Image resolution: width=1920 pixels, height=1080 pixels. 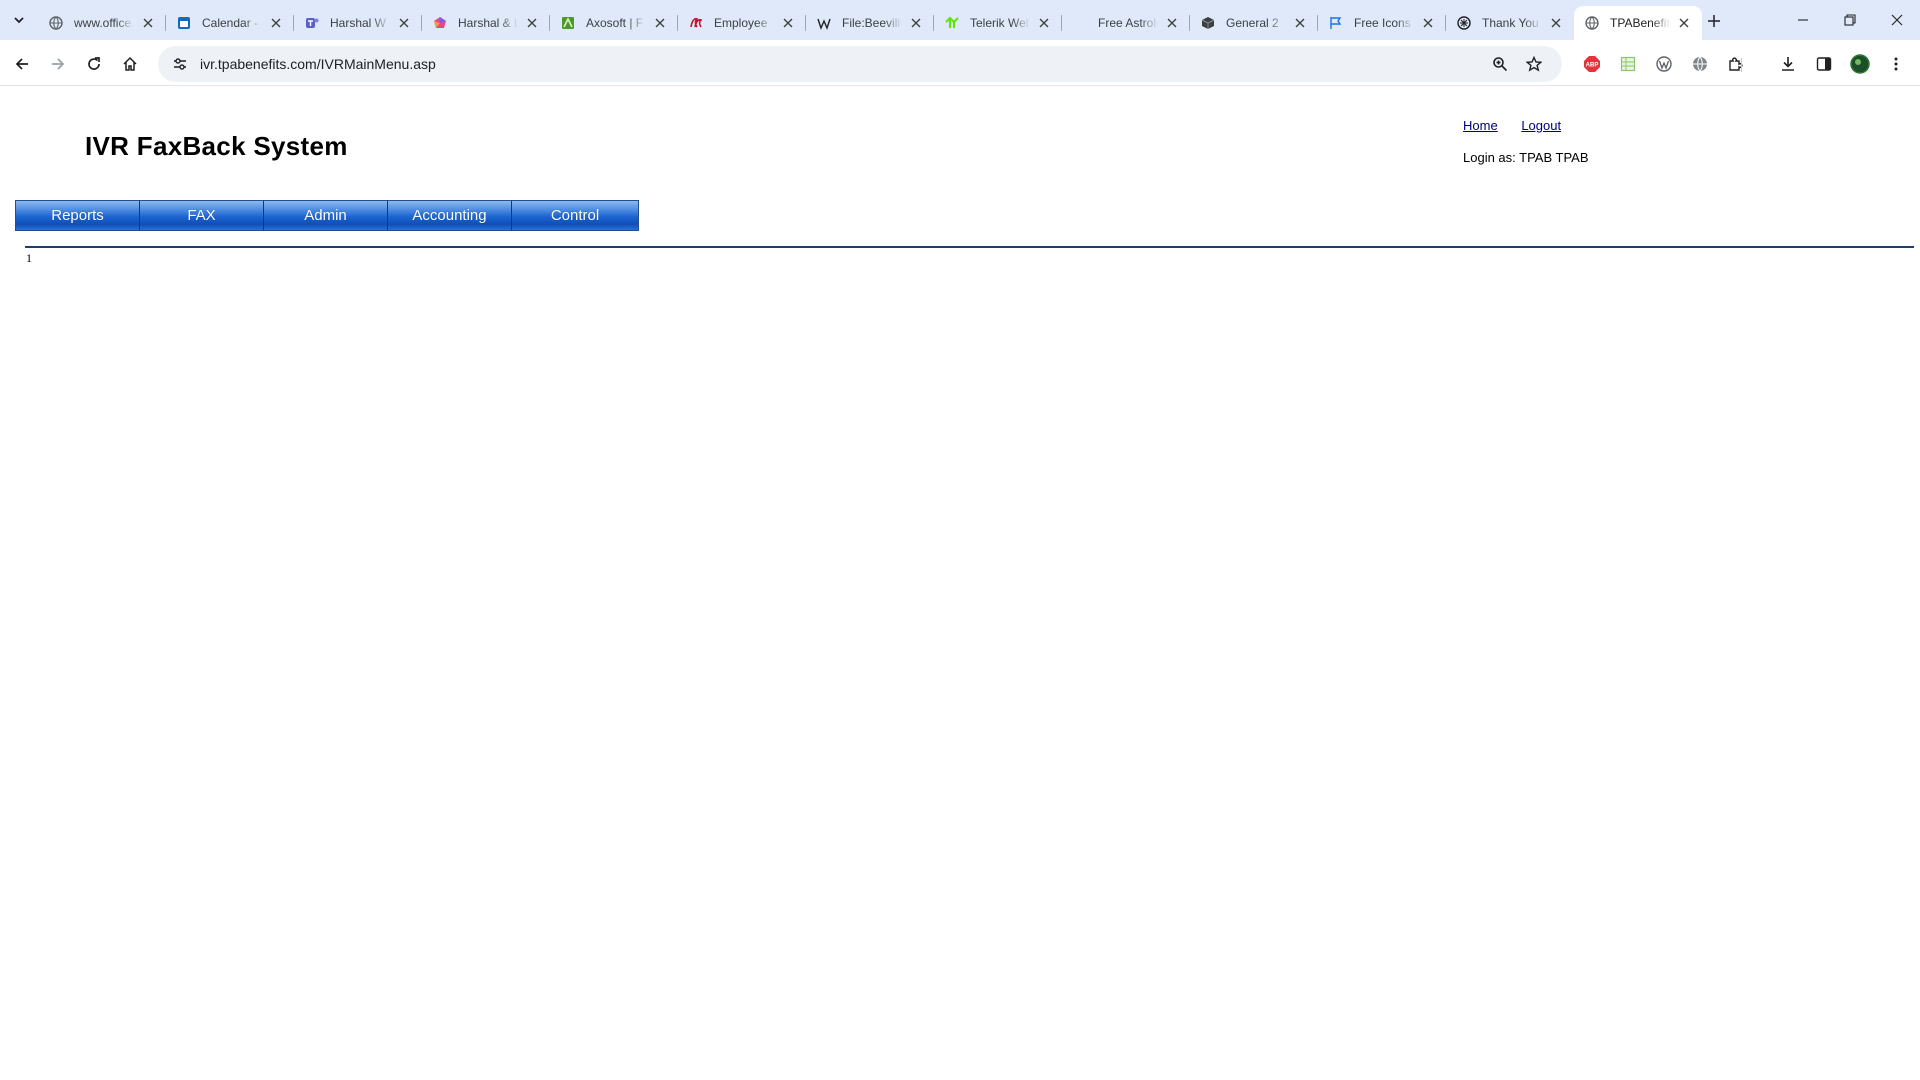 I want to click on star-icon, so click(x=1534, y=64).